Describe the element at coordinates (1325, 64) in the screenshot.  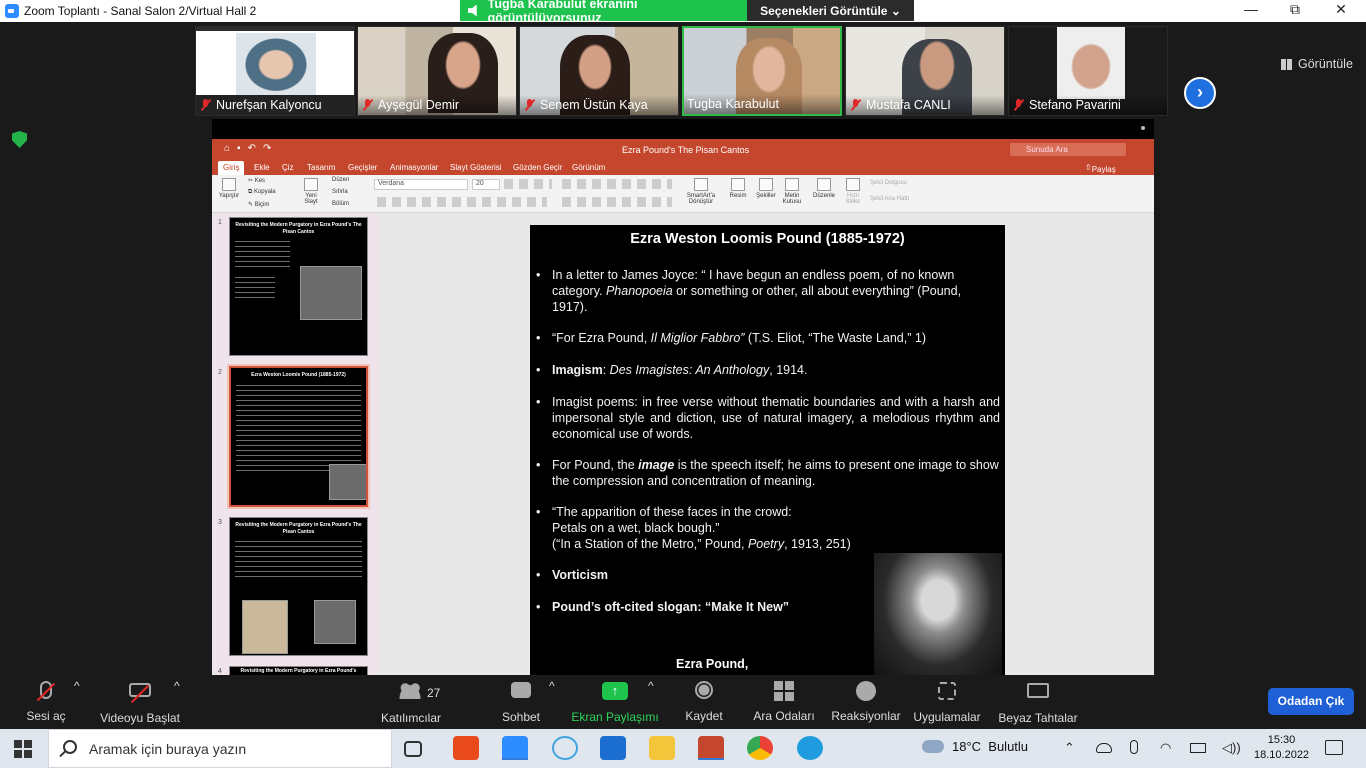
I see `view-label: Görüntüle` at that location.